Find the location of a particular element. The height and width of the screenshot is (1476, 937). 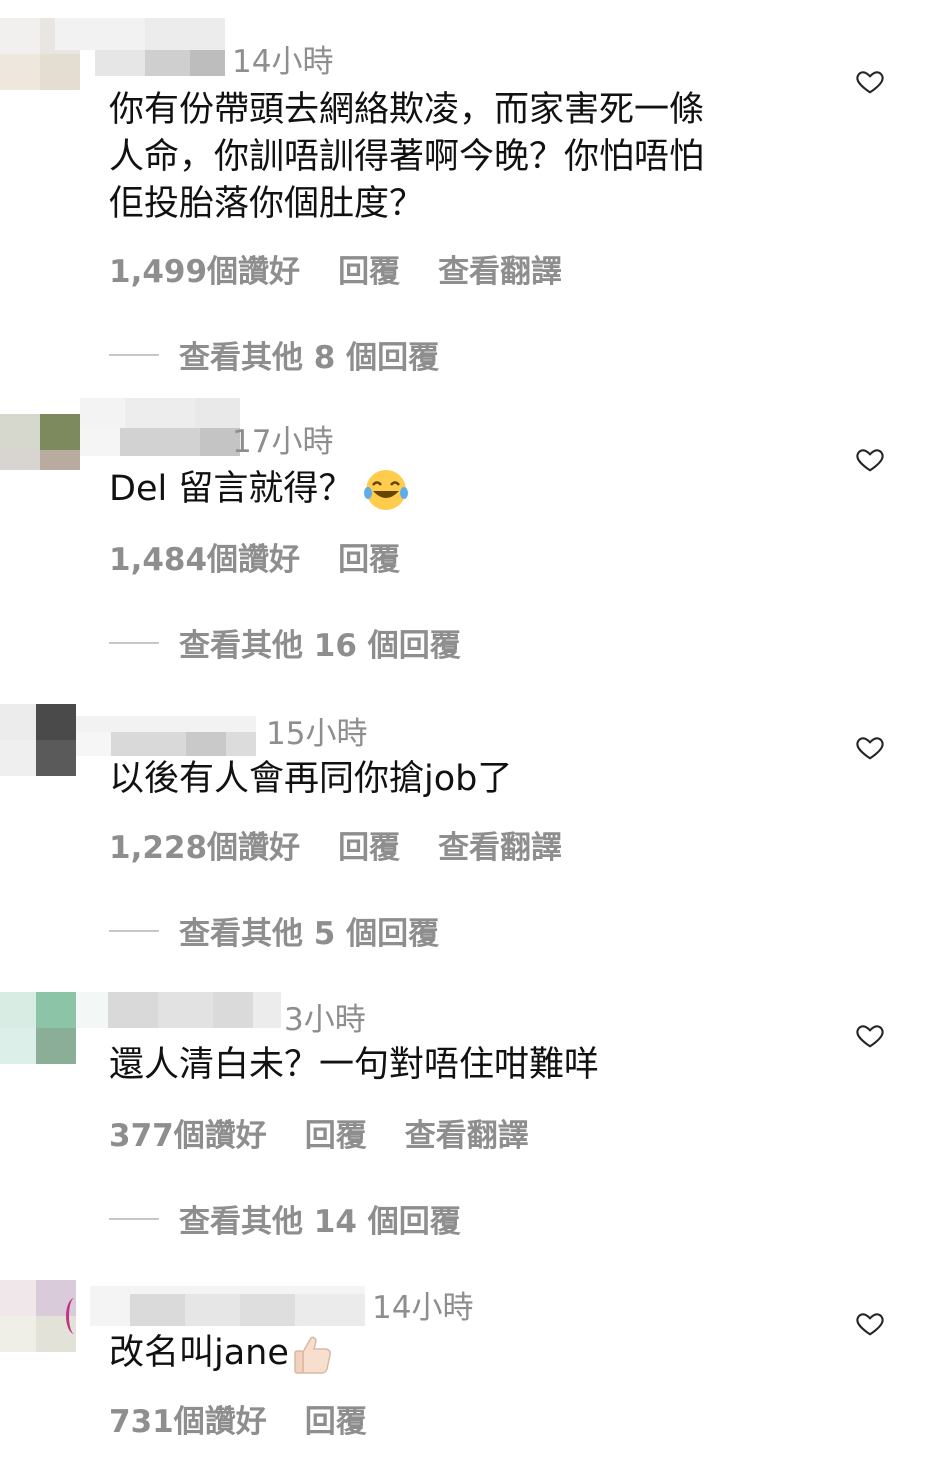

comment-actions: 377個讚好 回覆 查看翻譯 is located at coordinates (319, 1132).